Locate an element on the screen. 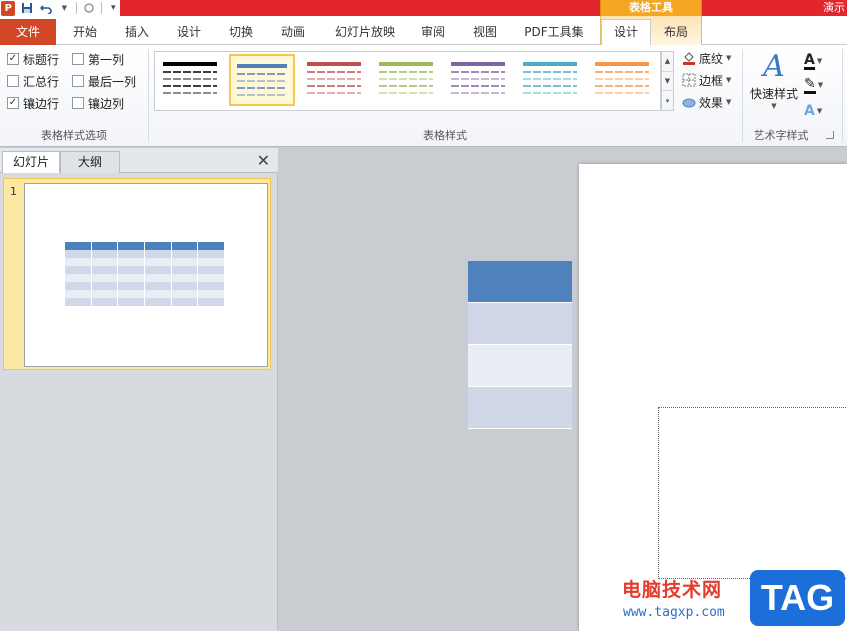 The width and height of the screenshot is (847, 631). tab-review: 审阅 is located at coordinates (433, 33).